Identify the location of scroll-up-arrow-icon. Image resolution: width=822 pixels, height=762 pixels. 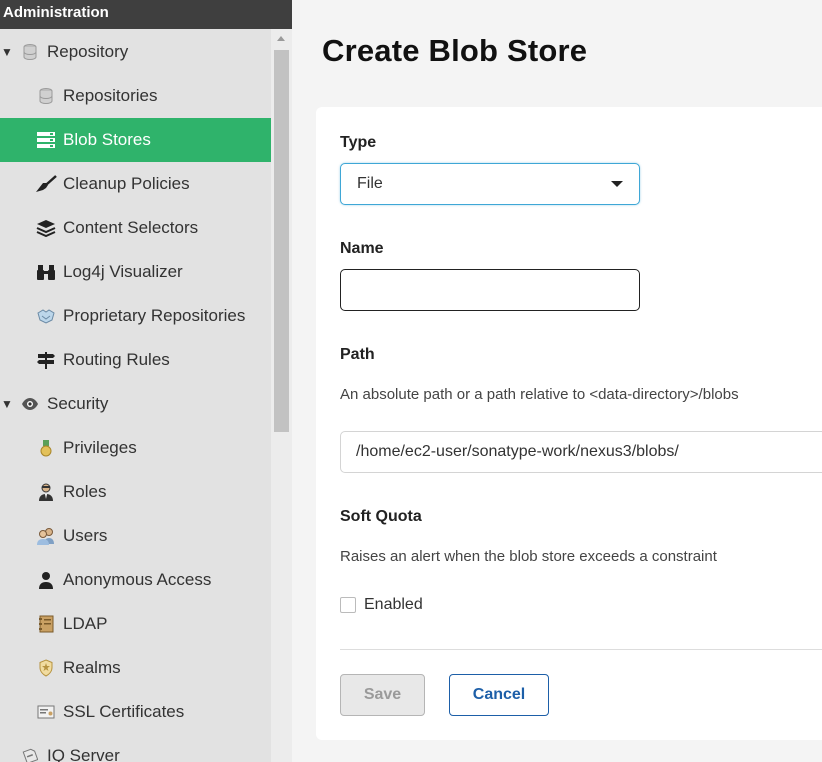
(281, 38).